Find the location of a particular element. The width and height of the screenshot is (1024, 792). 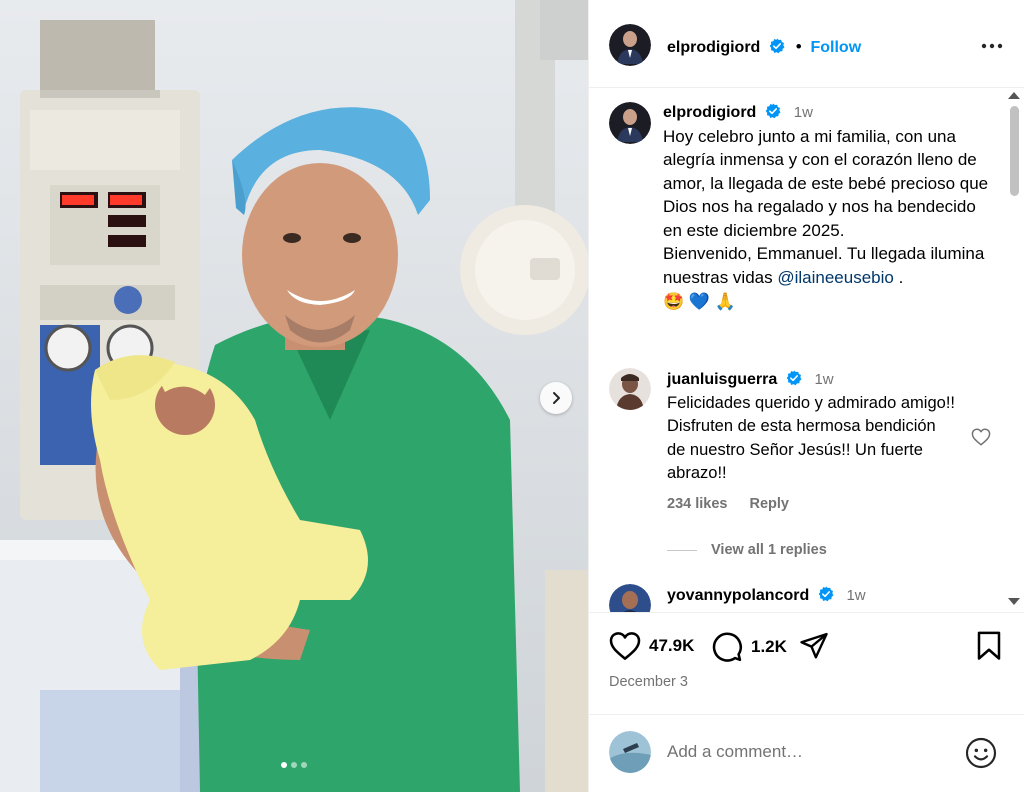

like-button: 47.9K is located at coordinates (651, 646).